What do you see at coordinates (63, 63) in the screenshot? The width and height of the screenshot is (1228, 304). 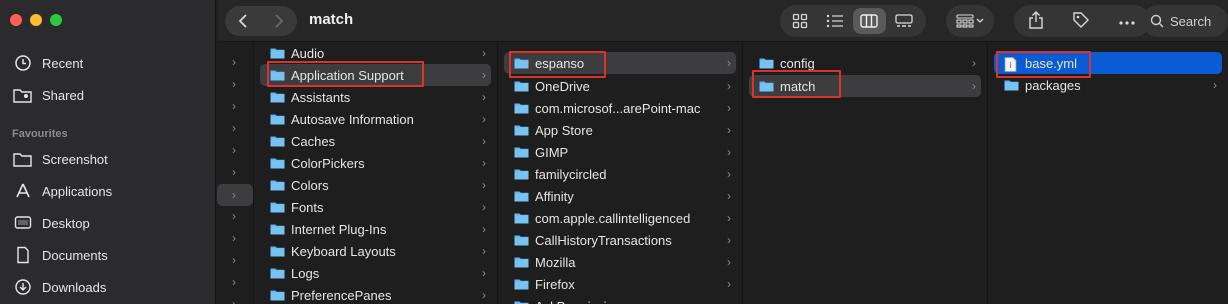 I see `sidebar-item-label: Recent` at bounding box center [63, 63].